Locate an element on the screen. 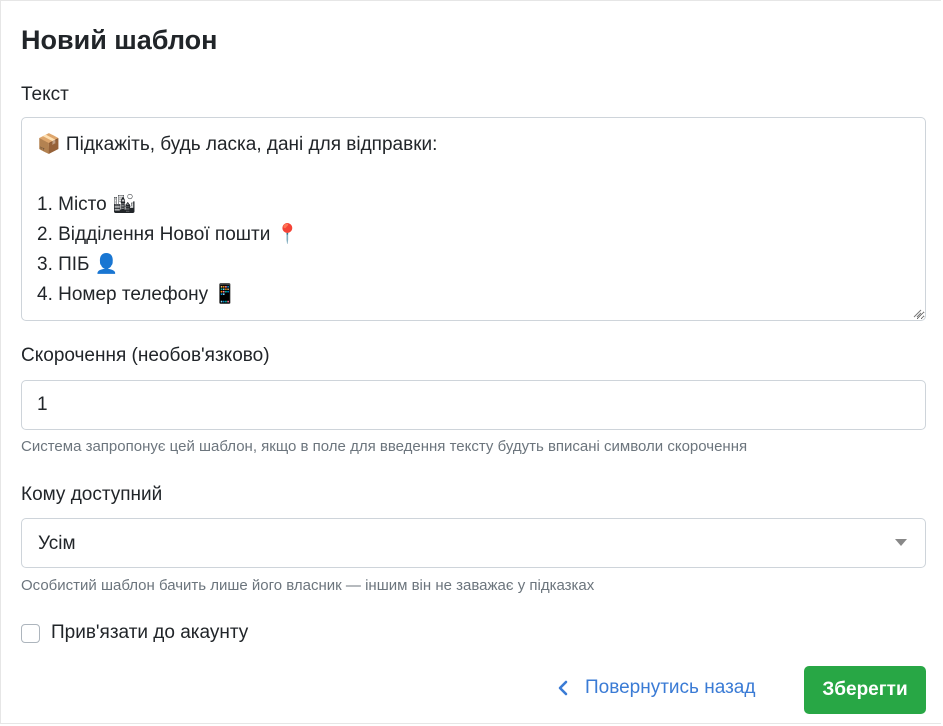  save-button: Зберегти is located at coordinates (865, 690).